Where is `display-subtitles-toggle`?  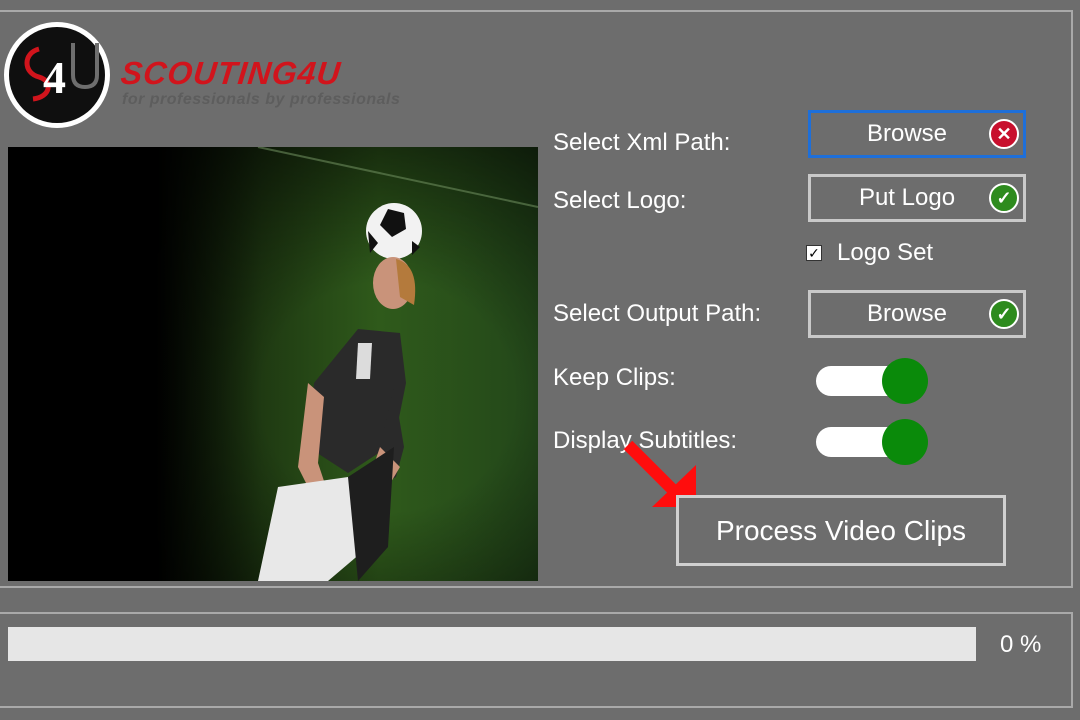
display-subtitles-toggle is located at coordinates (872, 442).